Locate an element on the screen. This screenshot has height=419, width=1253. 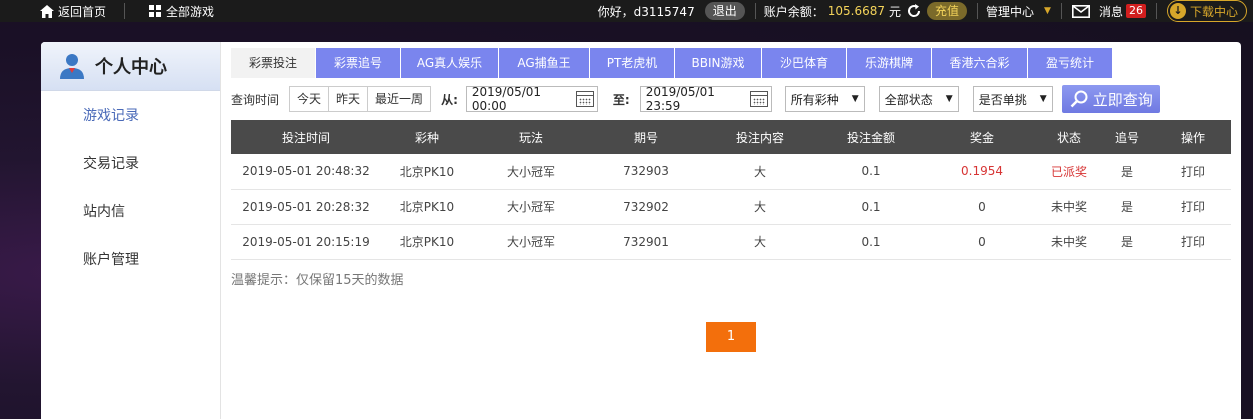
from-date-input: 2019/05/01 00:00 is located at coordinates (531, 99).